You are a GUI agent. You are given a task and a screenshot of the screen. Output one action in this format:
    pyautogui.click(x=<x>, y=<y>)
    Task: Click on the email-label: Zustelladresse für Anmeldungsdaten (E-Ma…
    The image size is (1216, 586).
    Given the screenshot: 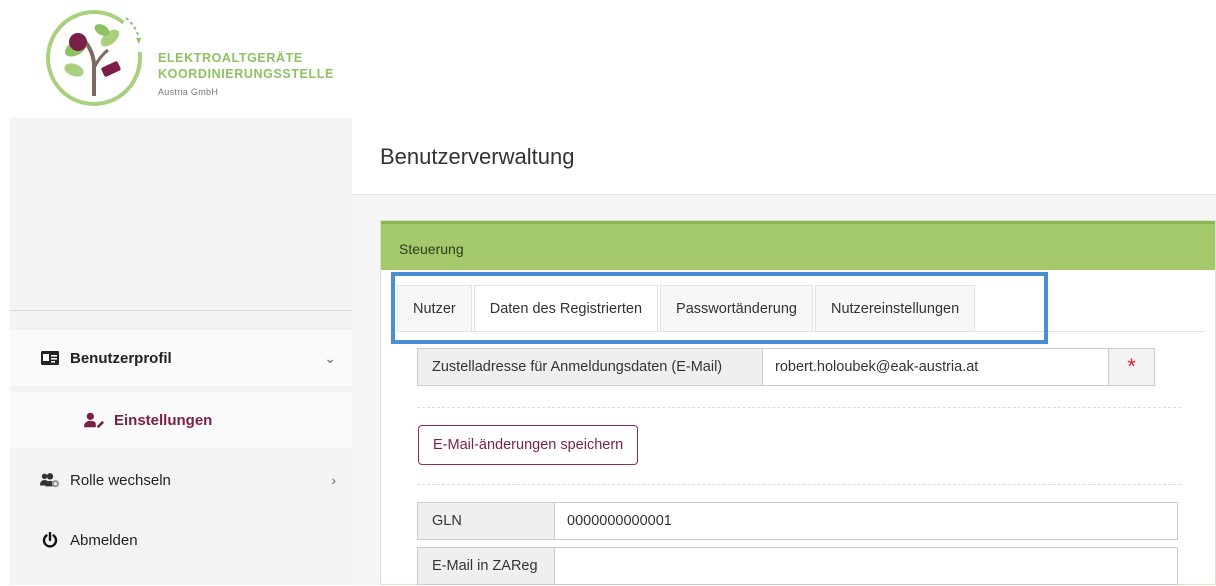 What is the action you would take?
    pyautogui.click(x=590, y=367)
    